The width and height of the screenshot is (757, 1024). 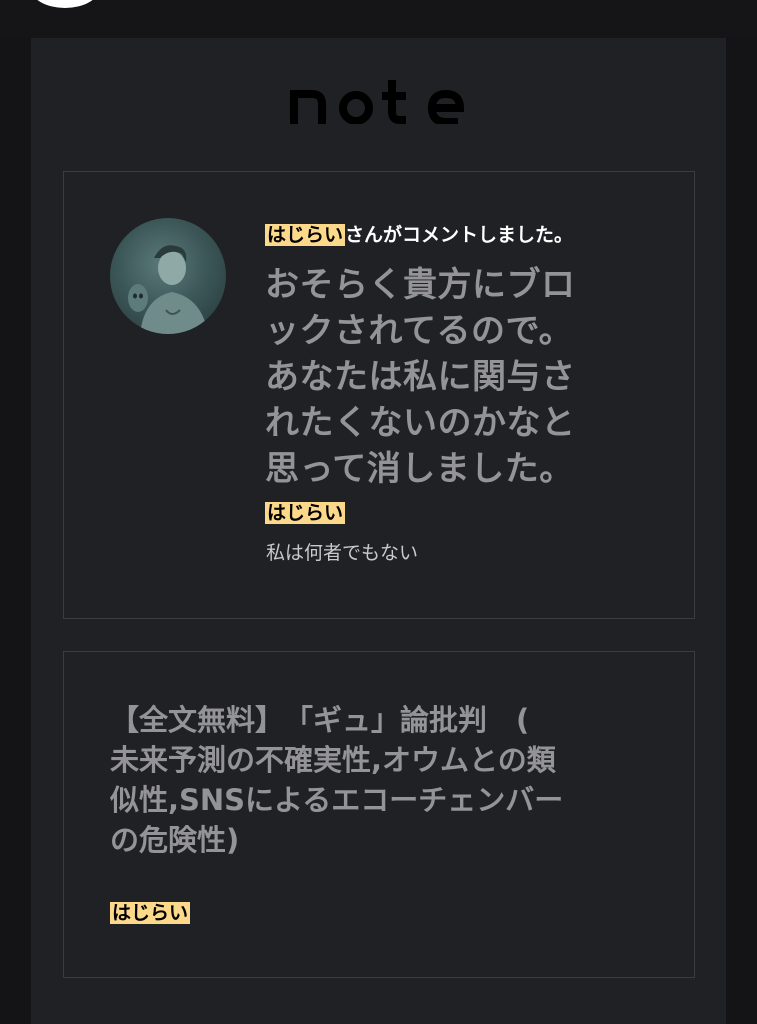 What do you see at coordinates (175, 840) in the screenshot?
I see `article-title-line: の危険性)` at bounding box center [175, 840].